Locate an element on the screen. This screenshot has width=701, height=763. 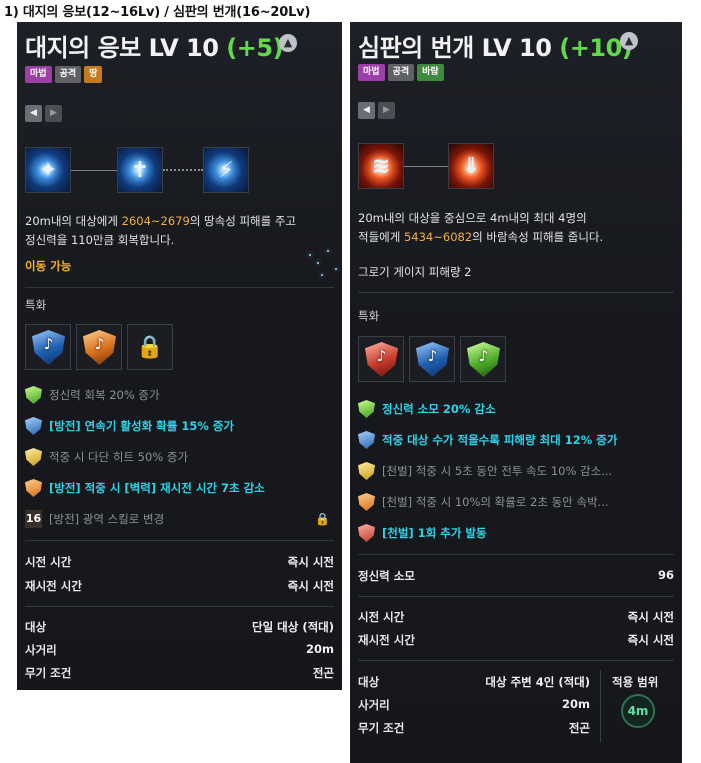
area-range-label: 적용 범위 is located at coordinates (635, 682).